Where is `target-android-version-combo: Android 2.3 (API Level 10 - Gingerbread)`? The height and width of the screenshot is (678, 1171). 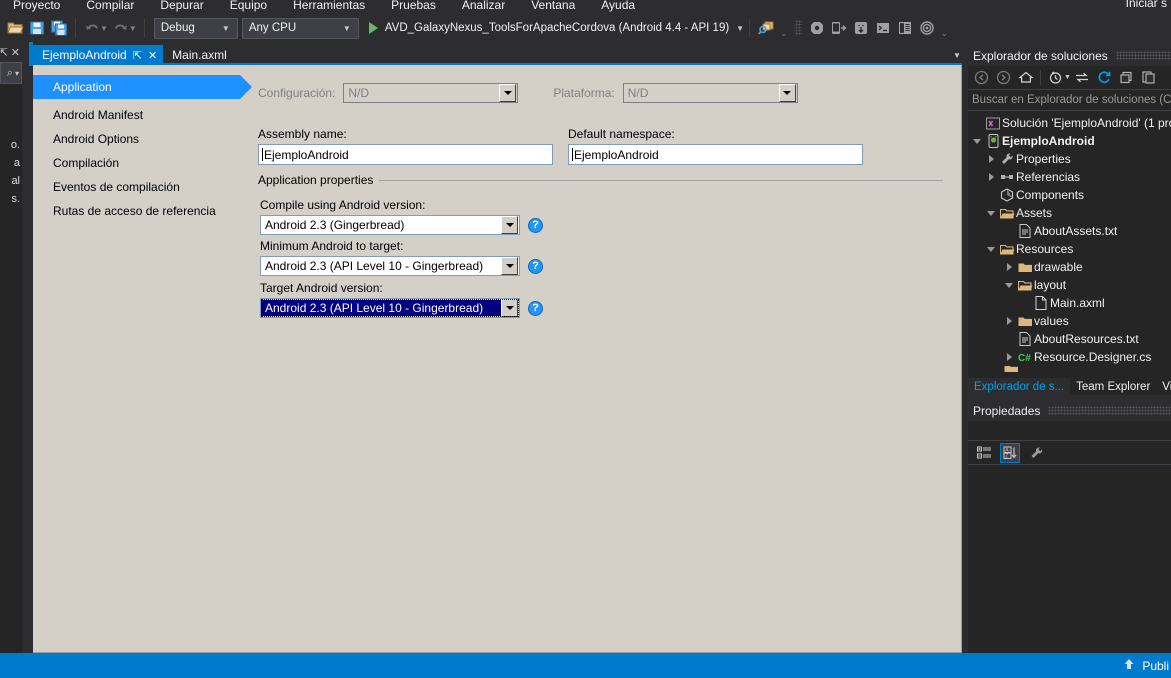
target-android-version-combo: Android 2.3 (API Level 10 - Gingerbread) is located at coordinates (390, 308).